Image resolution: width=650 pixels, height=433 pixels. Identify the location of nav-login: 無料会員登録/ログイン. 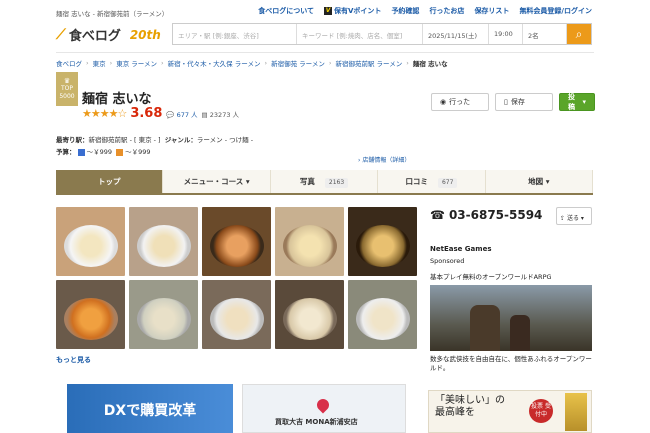
(555, 11).